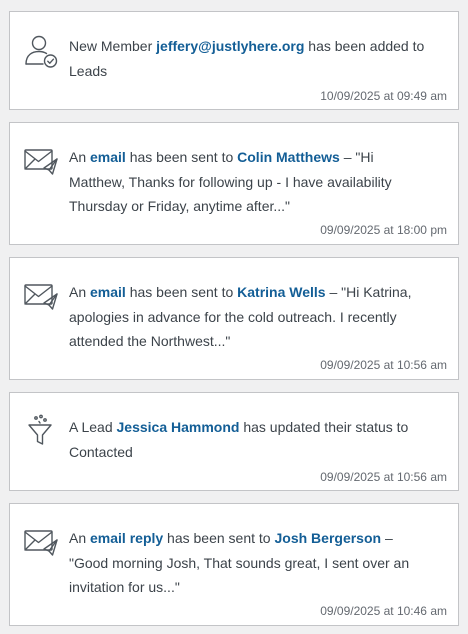 This screenshot has width=468, height=634. Describe the element at coordinates (288, 157) in the screenshot. I see `recipient-link: Colin Matthews` at that location.